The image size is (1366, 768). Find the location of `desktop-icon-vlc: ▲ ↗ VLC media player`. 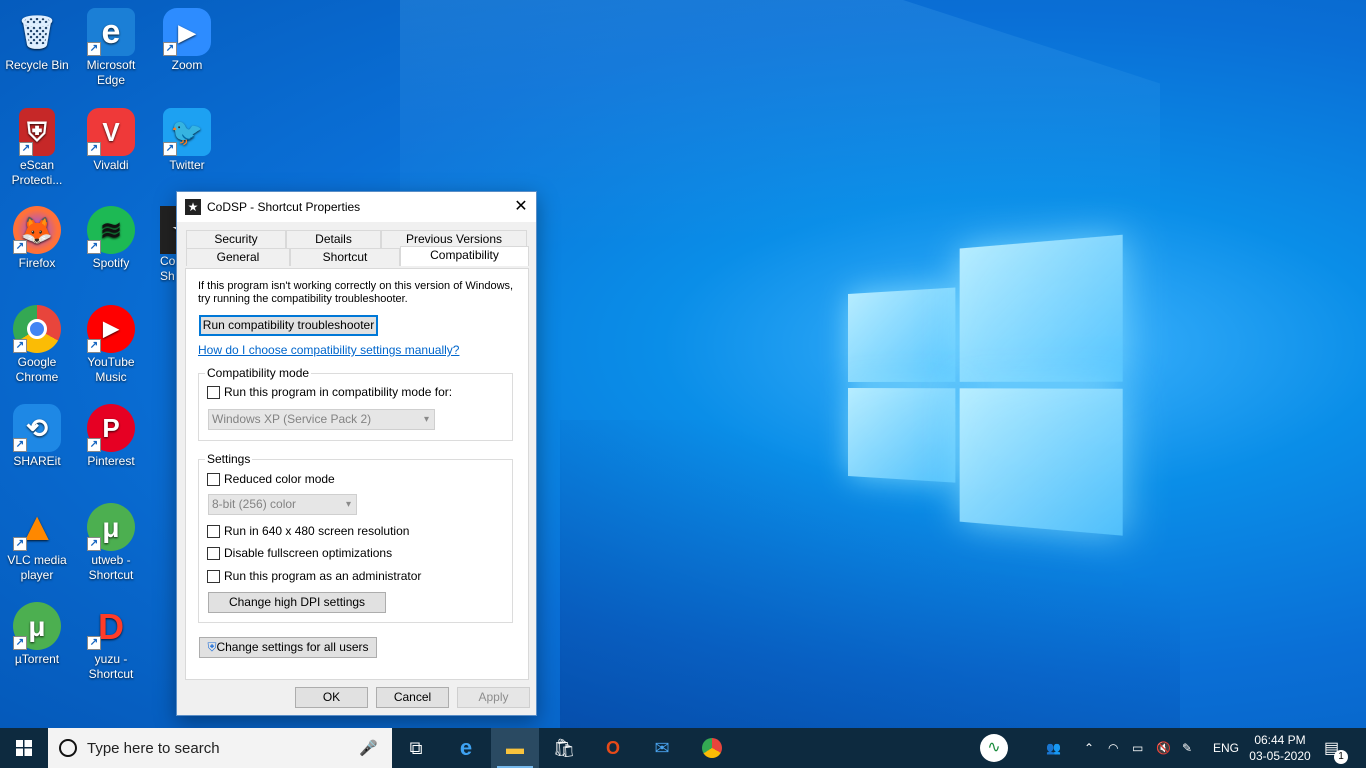

desktop-icon-vlc: ▲ ↗ VLC media player is located at coordinates (37, 543).